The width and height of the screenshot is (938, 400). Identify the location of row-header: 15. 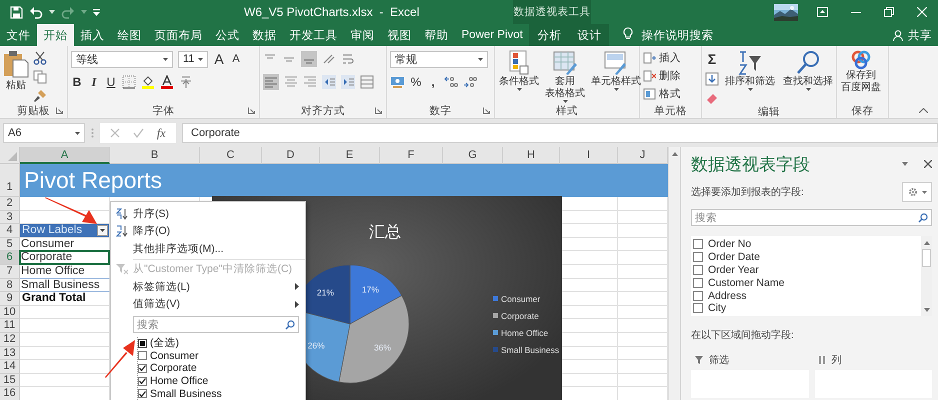
(10, 381).